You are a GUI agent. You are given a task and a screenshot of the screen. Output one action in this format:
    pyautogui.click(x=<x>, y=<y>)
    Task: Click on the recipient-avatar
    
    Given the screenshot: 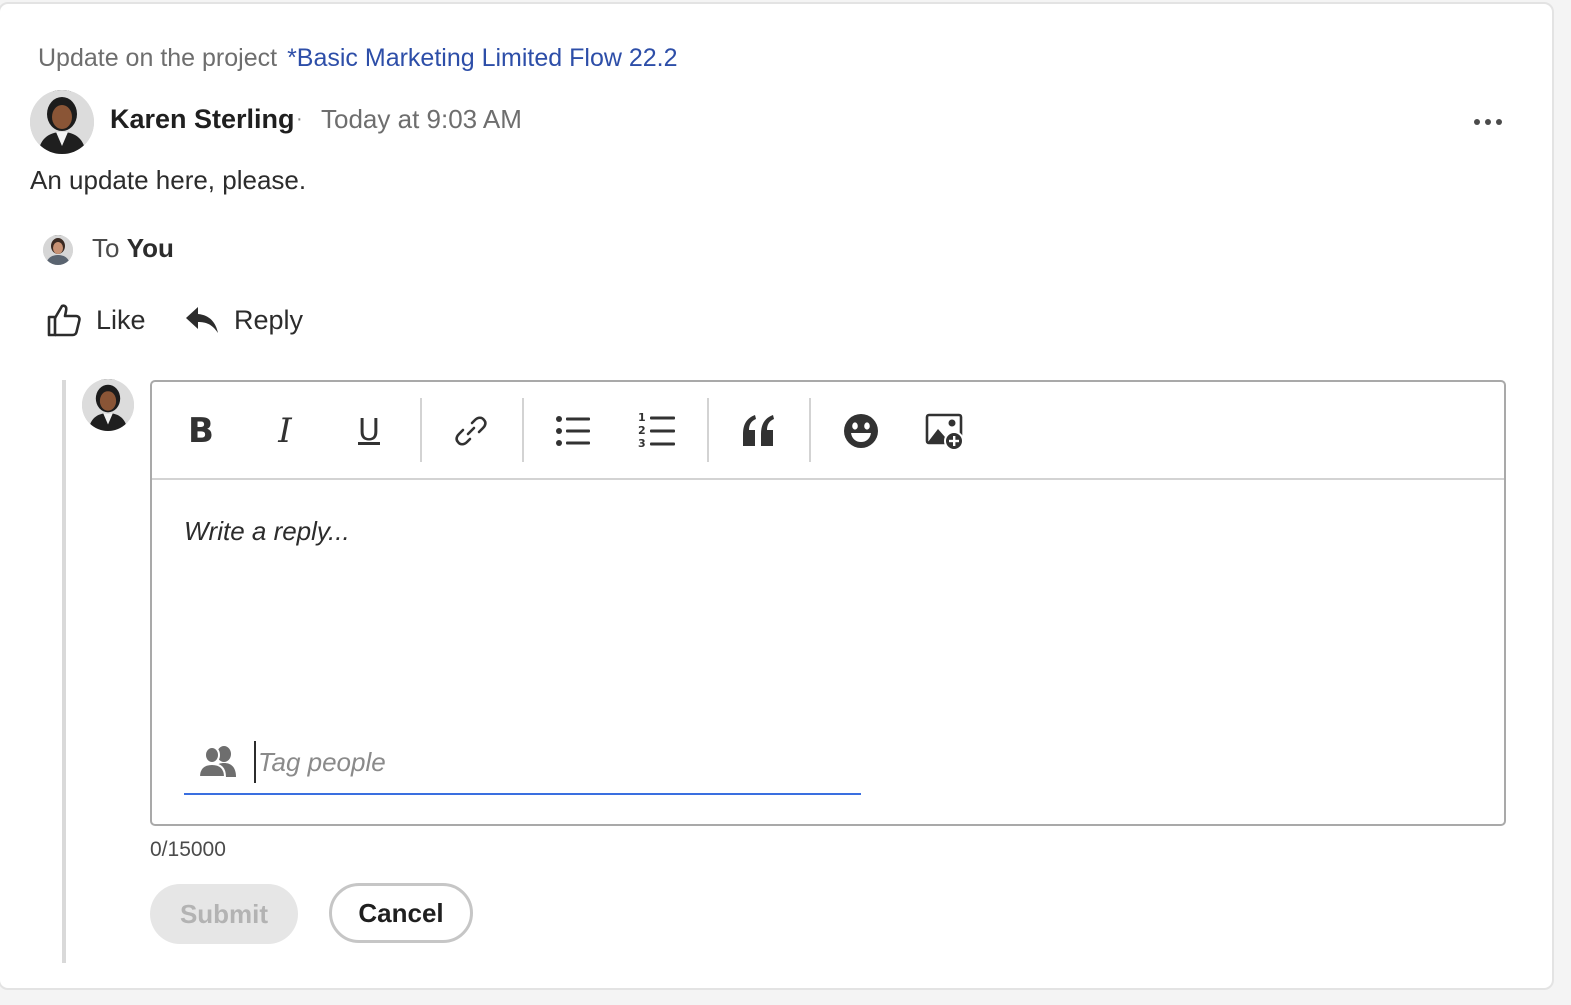 What is the action you would take?
    pyautogui.click(x=58, y=250)
    